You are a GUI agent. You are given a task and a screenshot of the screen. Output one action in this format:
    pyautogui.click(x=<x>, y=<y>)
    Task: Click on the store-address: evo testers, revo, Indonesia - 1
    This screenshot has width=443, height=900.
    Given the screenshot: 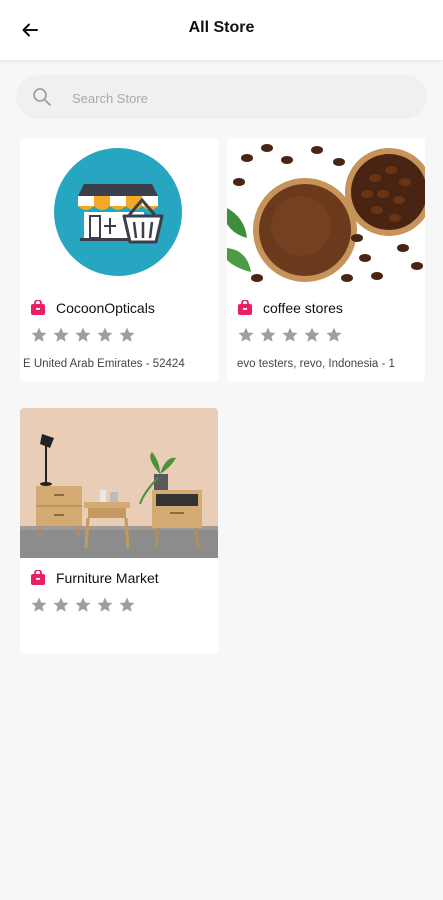 What is the action you would take?
    pyautogui.click(x=326, y=366)
    